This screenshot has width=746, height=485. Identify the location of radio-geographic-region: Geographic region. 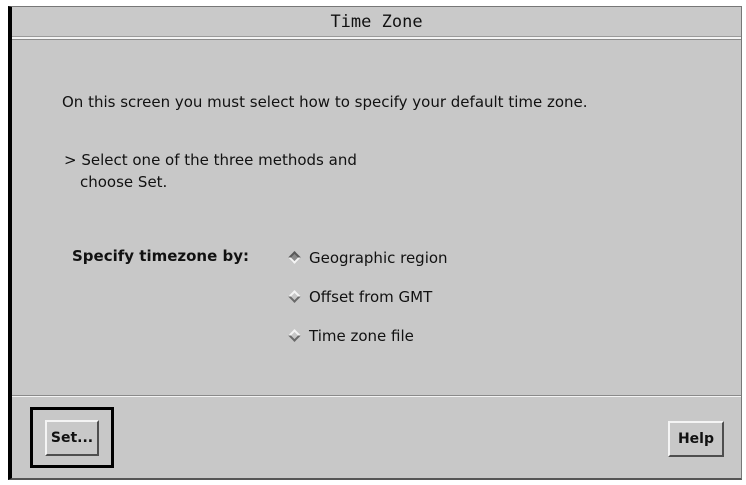
(367, 257).